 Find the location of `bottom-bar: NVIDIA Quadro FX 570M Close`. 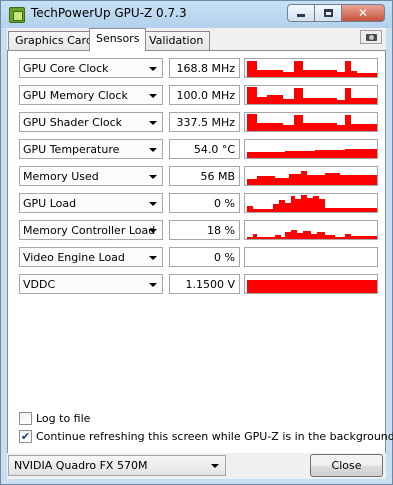

bottom-bar: NVIDIA Quadro FX 570M Close is located at coordinates (196, 466).